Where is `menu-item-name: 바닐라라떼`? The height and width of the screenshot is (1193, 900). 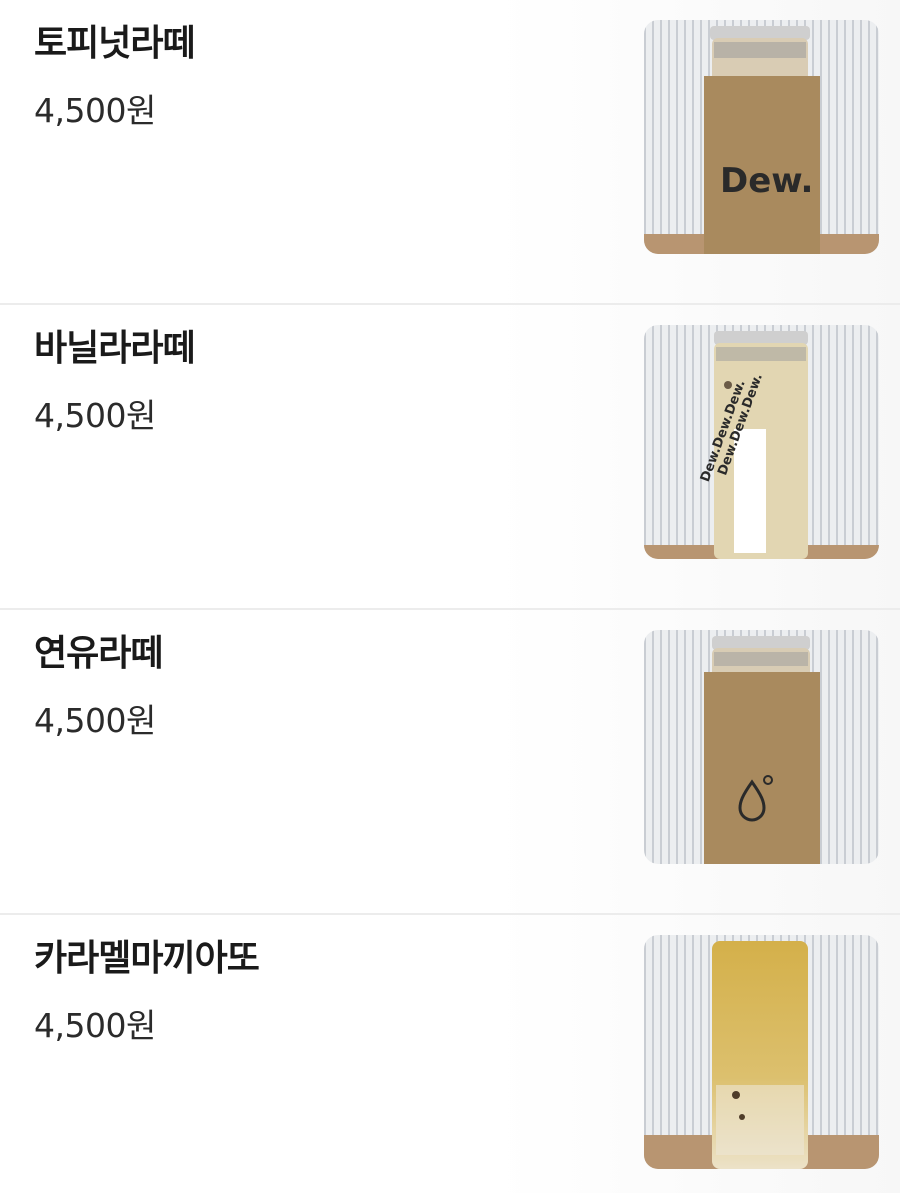
menu-item-name: 바닐라라떼 is located at coordinates (115, 348).